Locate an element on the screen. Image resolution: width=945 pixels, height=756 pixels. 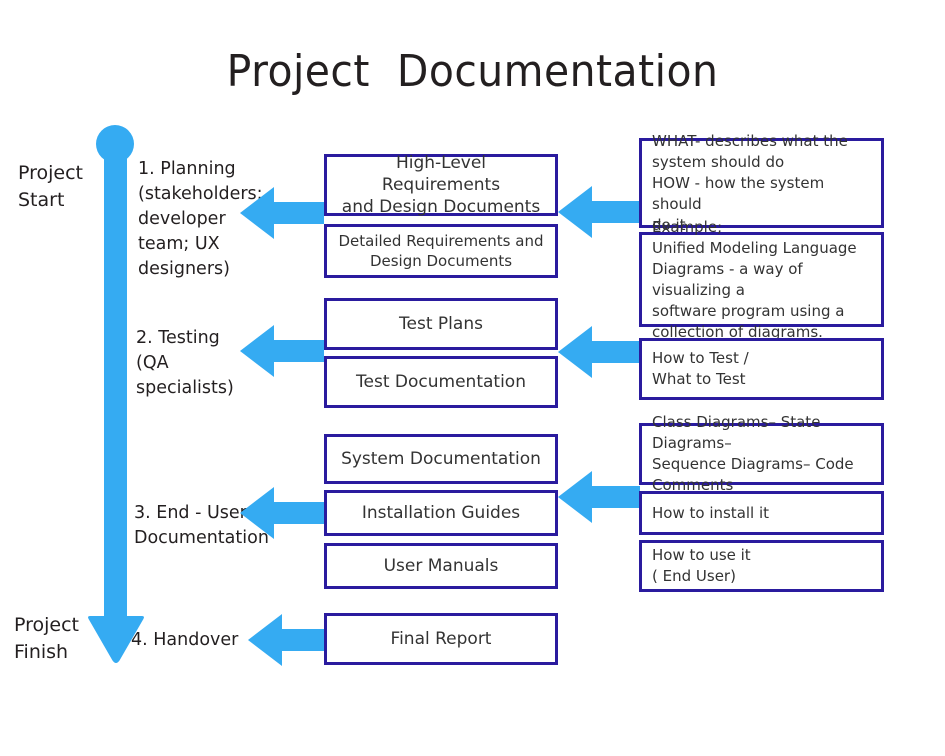
doc-box-label: System Documentation is located at coordinates (441, 459).